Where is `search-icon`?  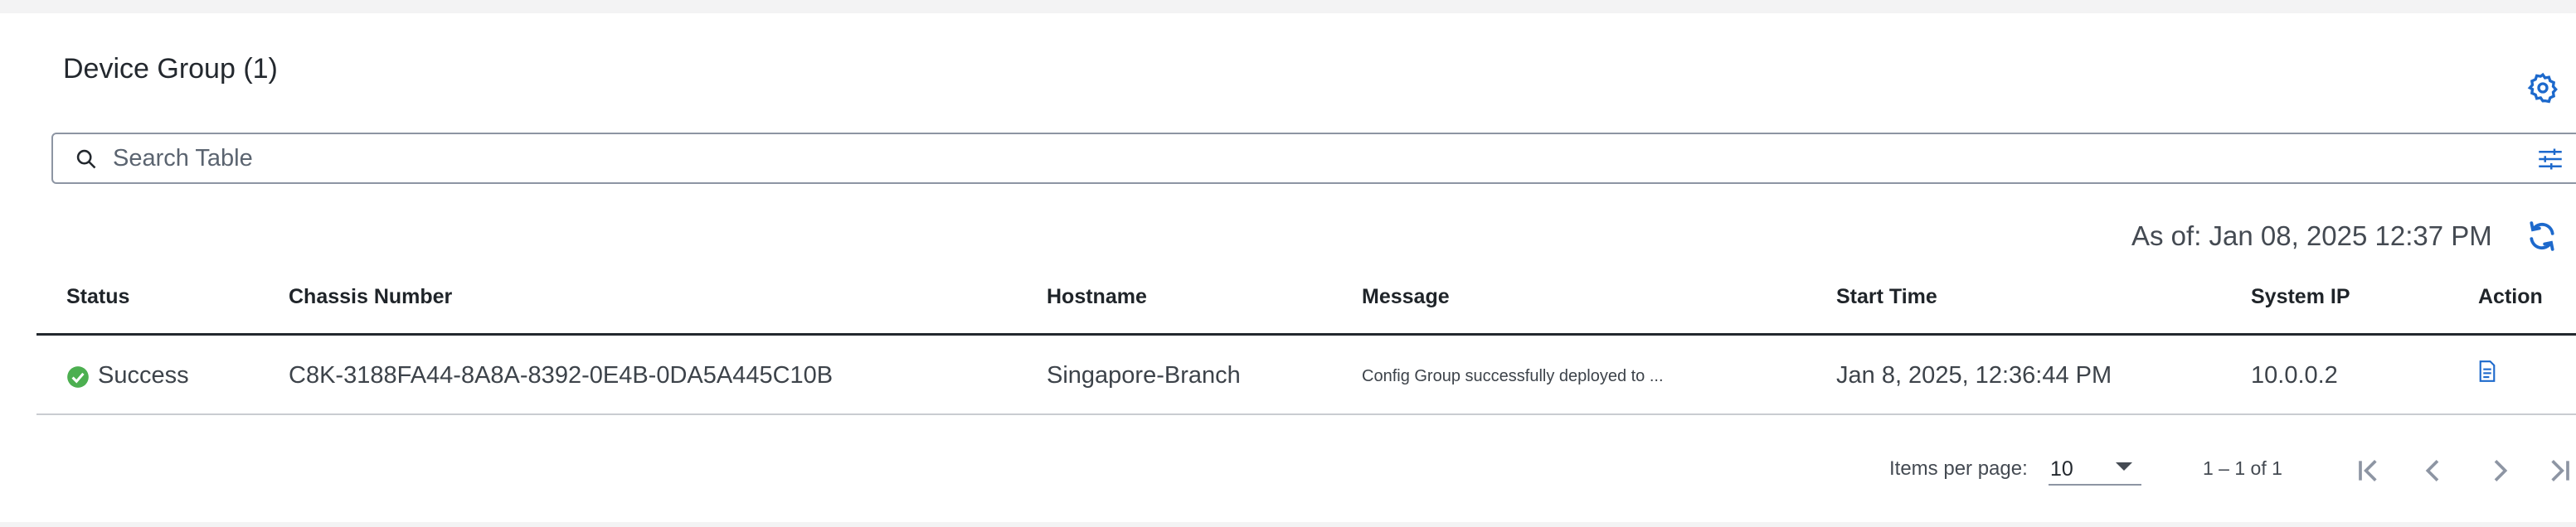 search-icon is located at coordinates (86, 159).